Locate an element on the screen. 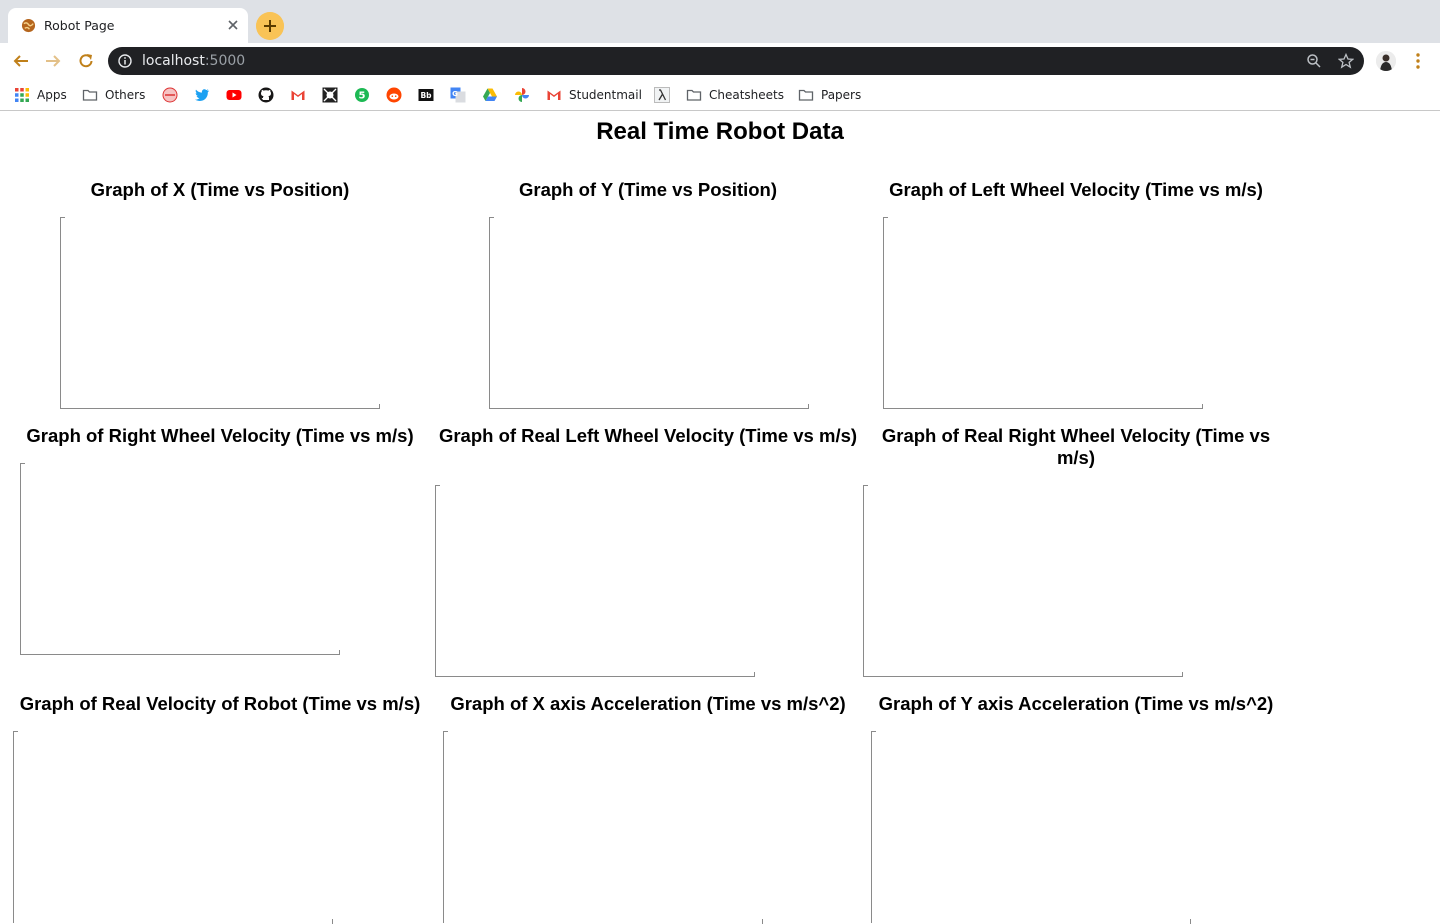 The width and height of the screenshot is (1440, 924). bookmark-lambda is located at coordinates (662, 95).